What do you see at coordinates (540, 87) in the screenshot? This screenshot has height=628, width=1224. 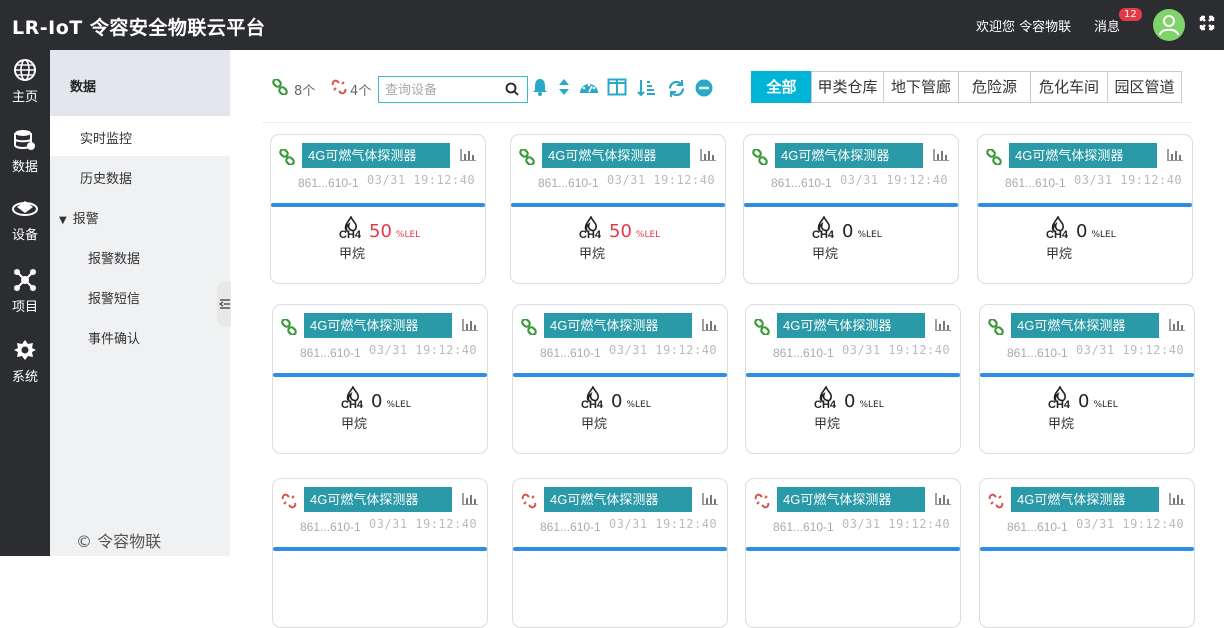 I see `bell-icon` at bounding box center [540, 87].